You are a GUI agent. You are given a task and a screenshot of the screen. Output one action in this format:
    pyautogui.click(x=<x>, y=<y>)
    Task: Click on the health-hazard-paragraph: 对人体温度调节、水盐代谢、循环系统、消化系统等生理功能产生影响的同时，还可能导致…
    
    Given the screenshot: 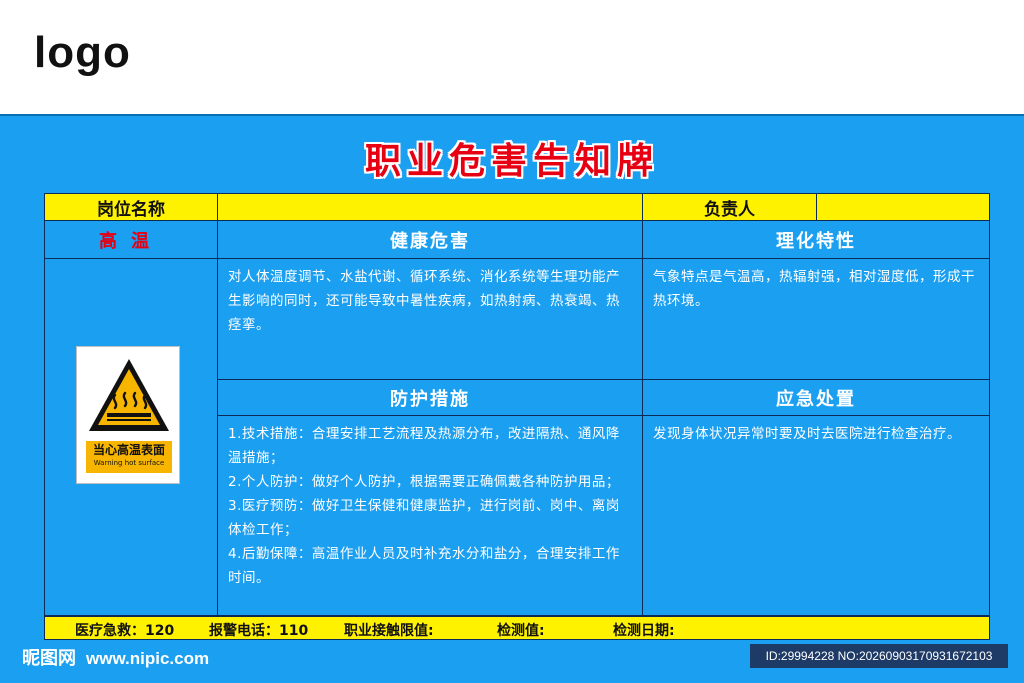 What is the action you would take?
    pyautogui.click(x=424, y=301)
    